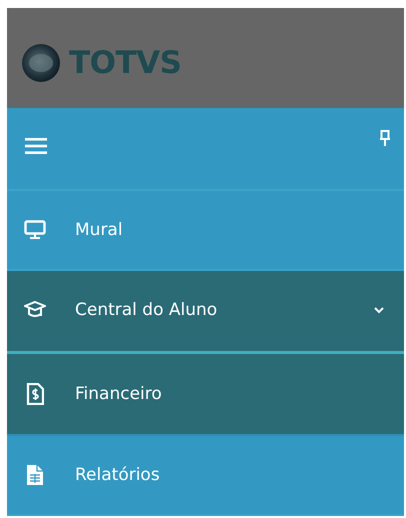 Image resolution: width=406 pixels, height=518 pixels. Describe the element at coordinates (36, 146) in the screenshot. I see `menu-button` at that location.